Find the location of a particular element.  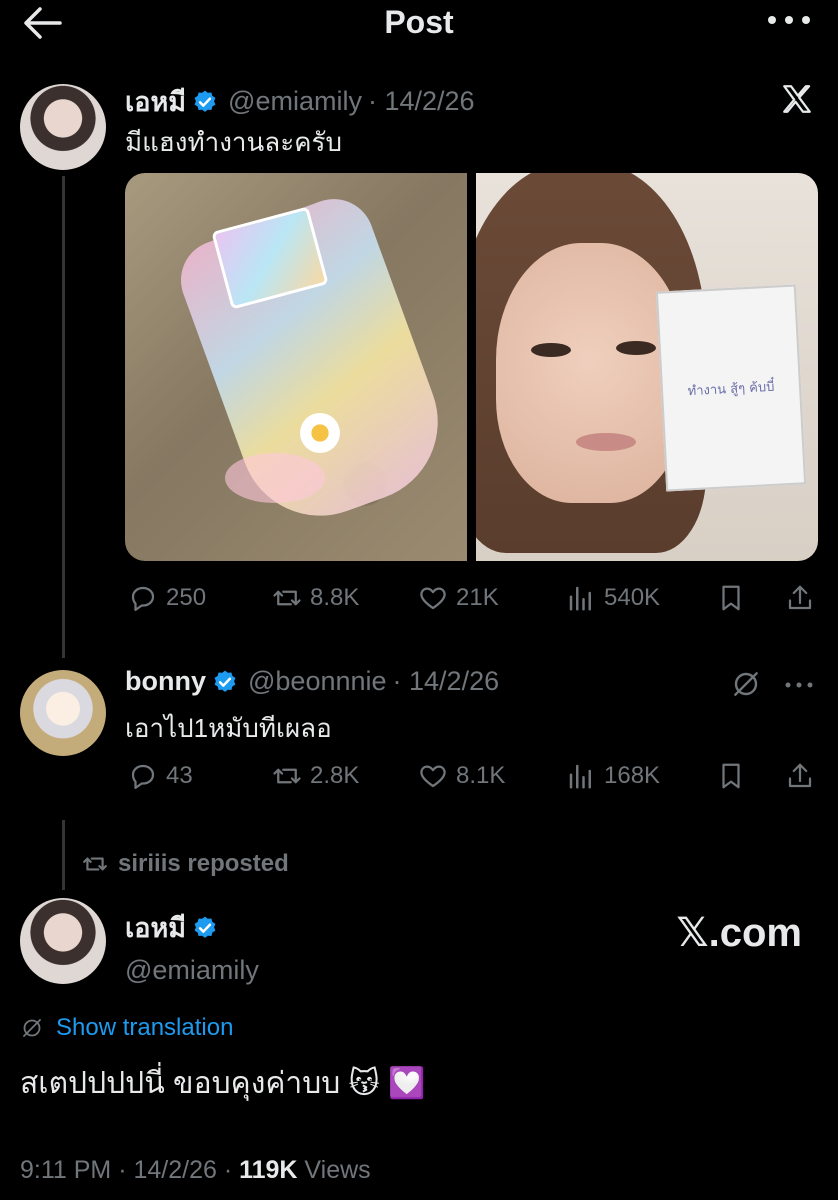

like-count: 21K is located at coordinates (477, 597).